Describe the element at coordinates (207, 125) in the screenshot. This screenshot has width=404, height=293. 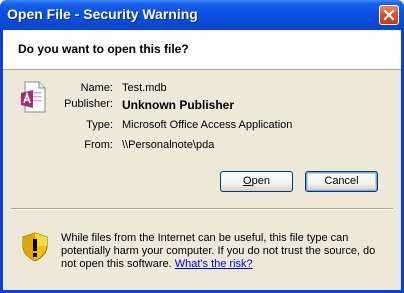
I see `type-value: Microsoft Office Access Application` at that location.